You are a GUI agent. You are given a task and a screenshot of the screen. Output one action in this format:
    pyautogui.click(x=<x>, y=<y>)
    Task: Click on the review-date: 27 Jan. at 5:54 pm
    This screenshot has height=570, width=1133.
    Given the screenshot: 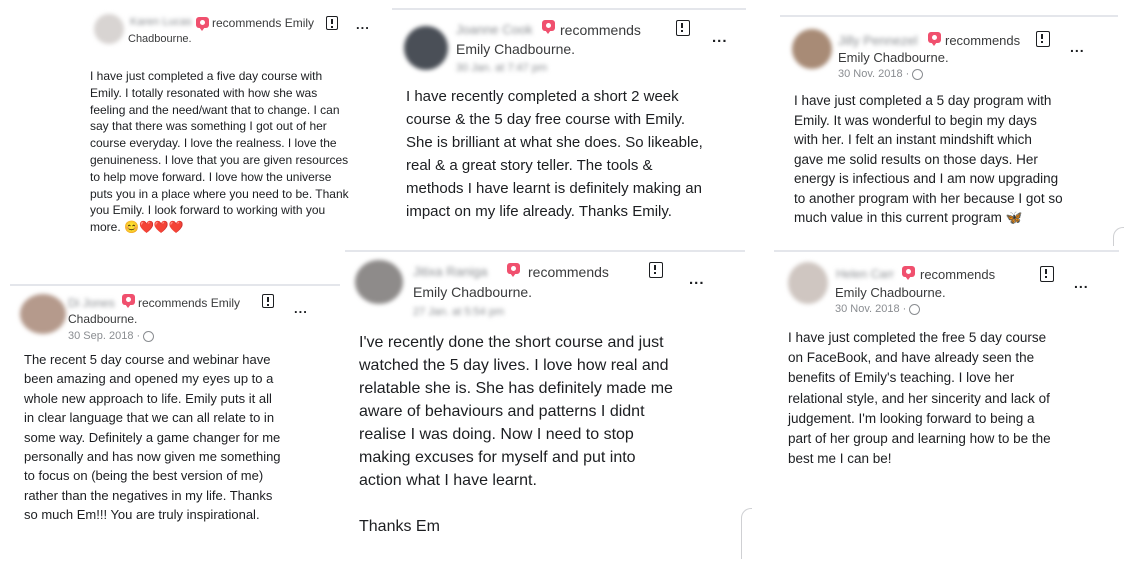 What is the action you would take?
    pyautogui.click(x=458, y=312)
    